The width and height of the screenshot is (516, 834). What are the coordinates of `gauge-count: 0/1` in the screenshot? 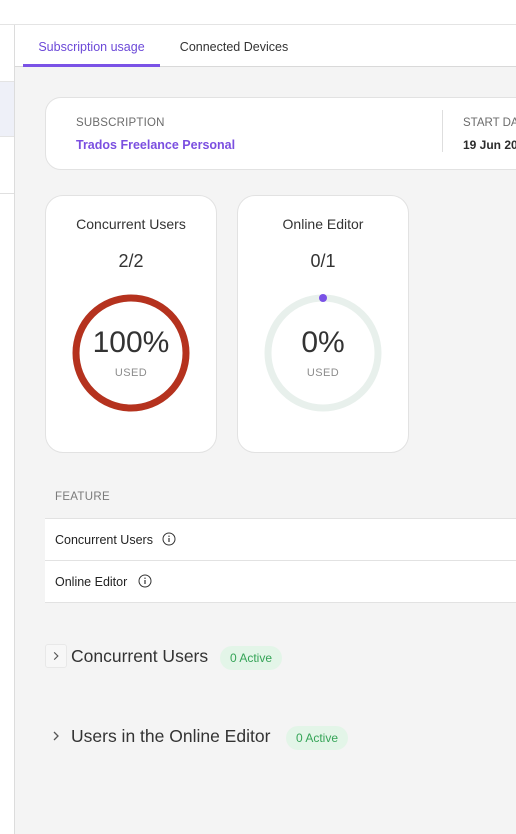 It's located at (323, 261).